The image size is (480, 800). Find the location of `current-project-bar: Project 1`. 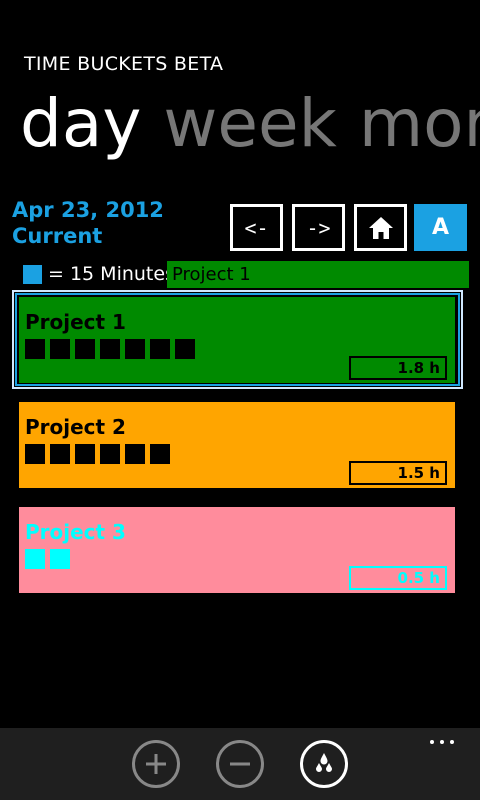

current-project-bar: Project 1 is located at coordinates (318, 274).